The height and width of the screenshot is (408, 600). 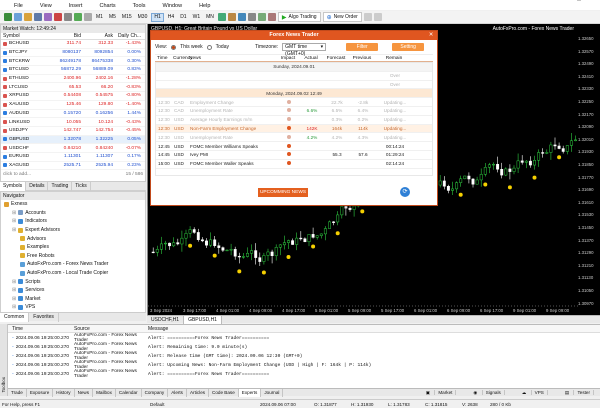 What do you see at coordinates (198, 392) in the screenshot?
I see `toolbox-tab-articles: Articles` at bounding box center [198, 392].